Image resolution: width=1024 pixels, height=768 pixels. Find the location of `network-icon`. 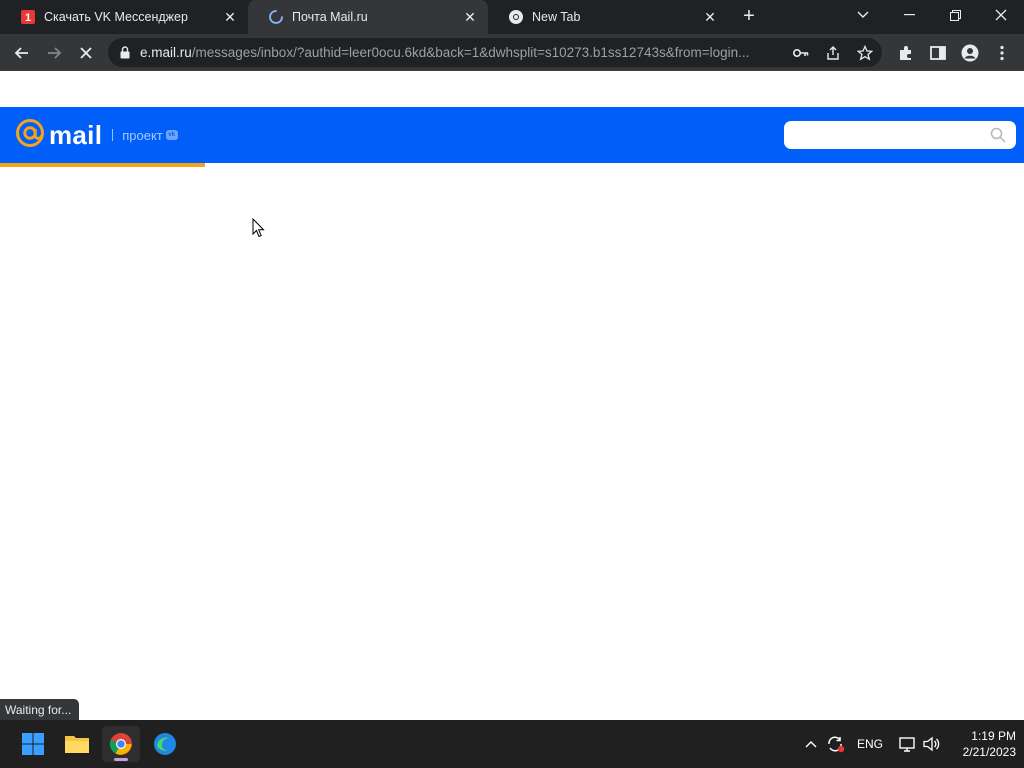

network-icon is located at coordinates (908, 744).